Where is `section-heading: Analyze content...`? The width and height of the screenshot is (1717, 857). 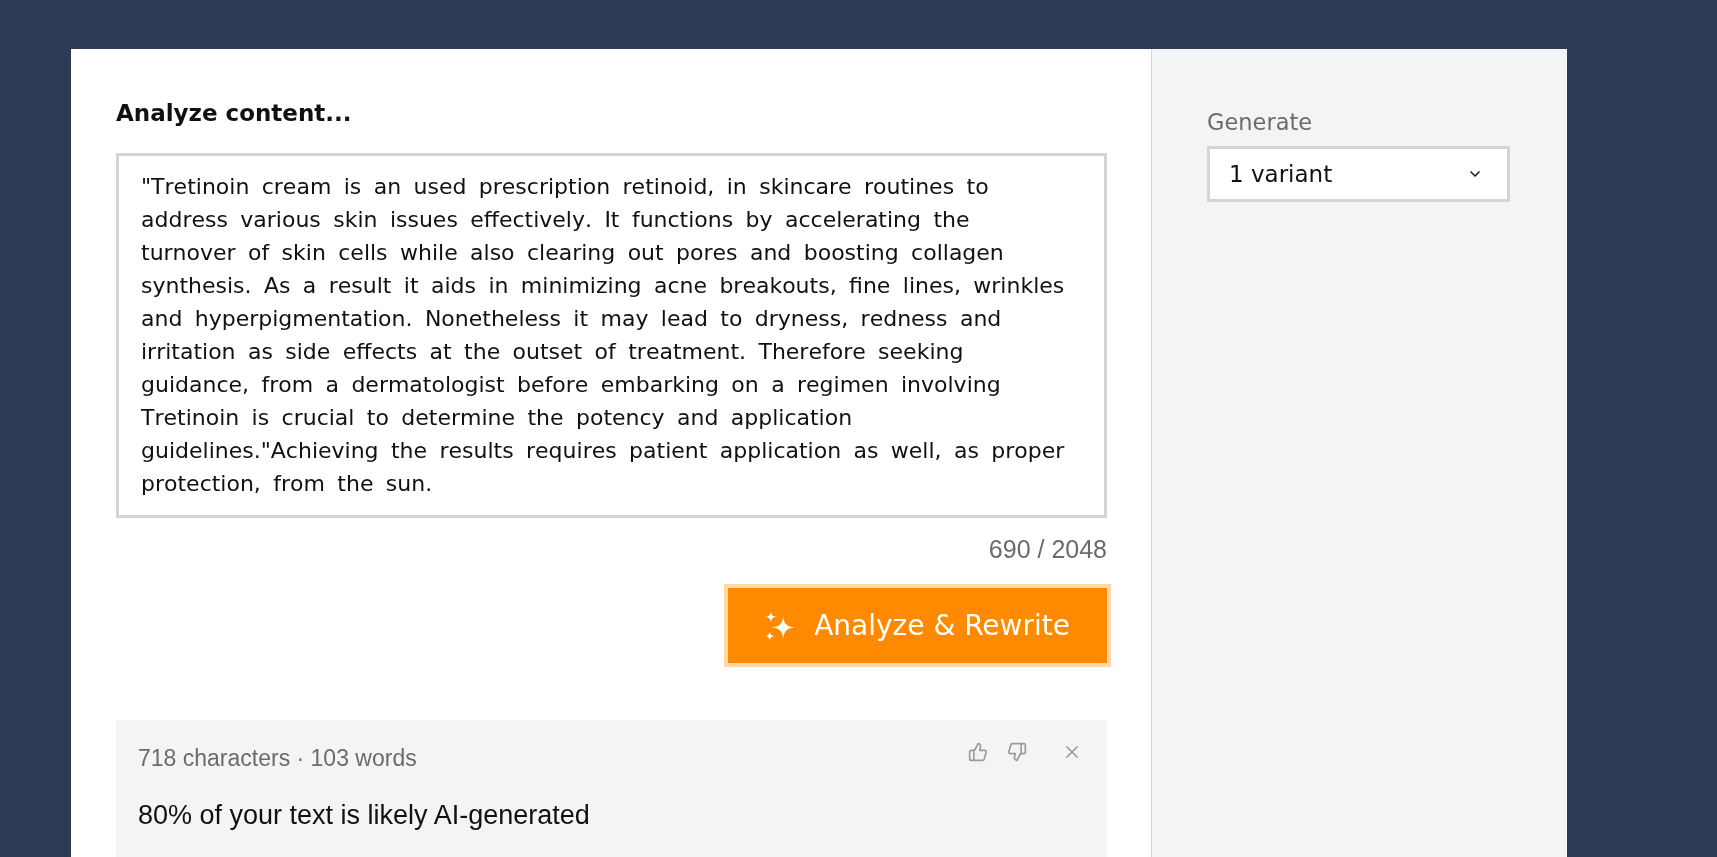
section-heading: Analyze content... is located at coordinates (234, 113).